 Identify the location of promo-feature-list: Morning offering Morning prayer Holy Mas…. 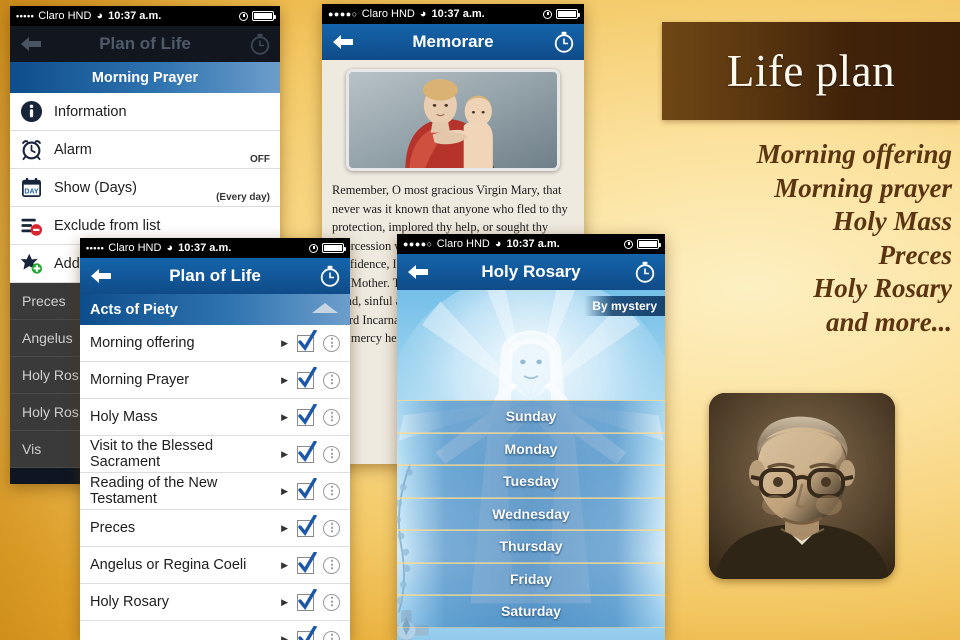
(811, 238).